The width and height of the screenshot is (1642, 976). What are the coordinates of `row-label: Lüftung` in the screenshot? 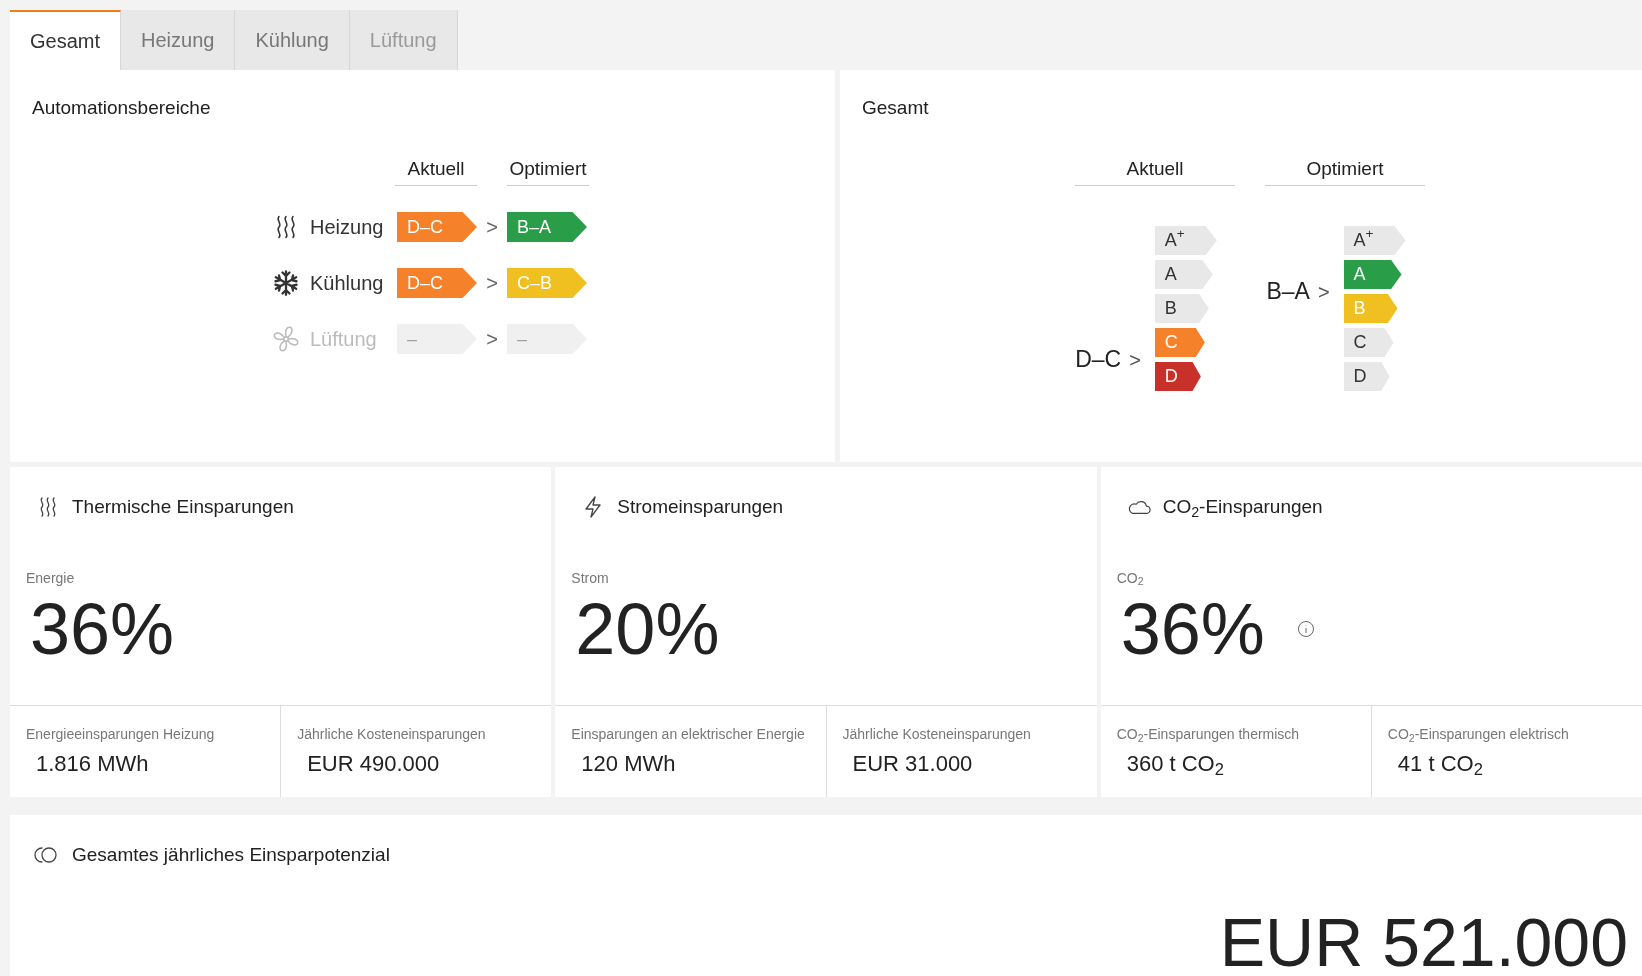 It's located at (343, 339).